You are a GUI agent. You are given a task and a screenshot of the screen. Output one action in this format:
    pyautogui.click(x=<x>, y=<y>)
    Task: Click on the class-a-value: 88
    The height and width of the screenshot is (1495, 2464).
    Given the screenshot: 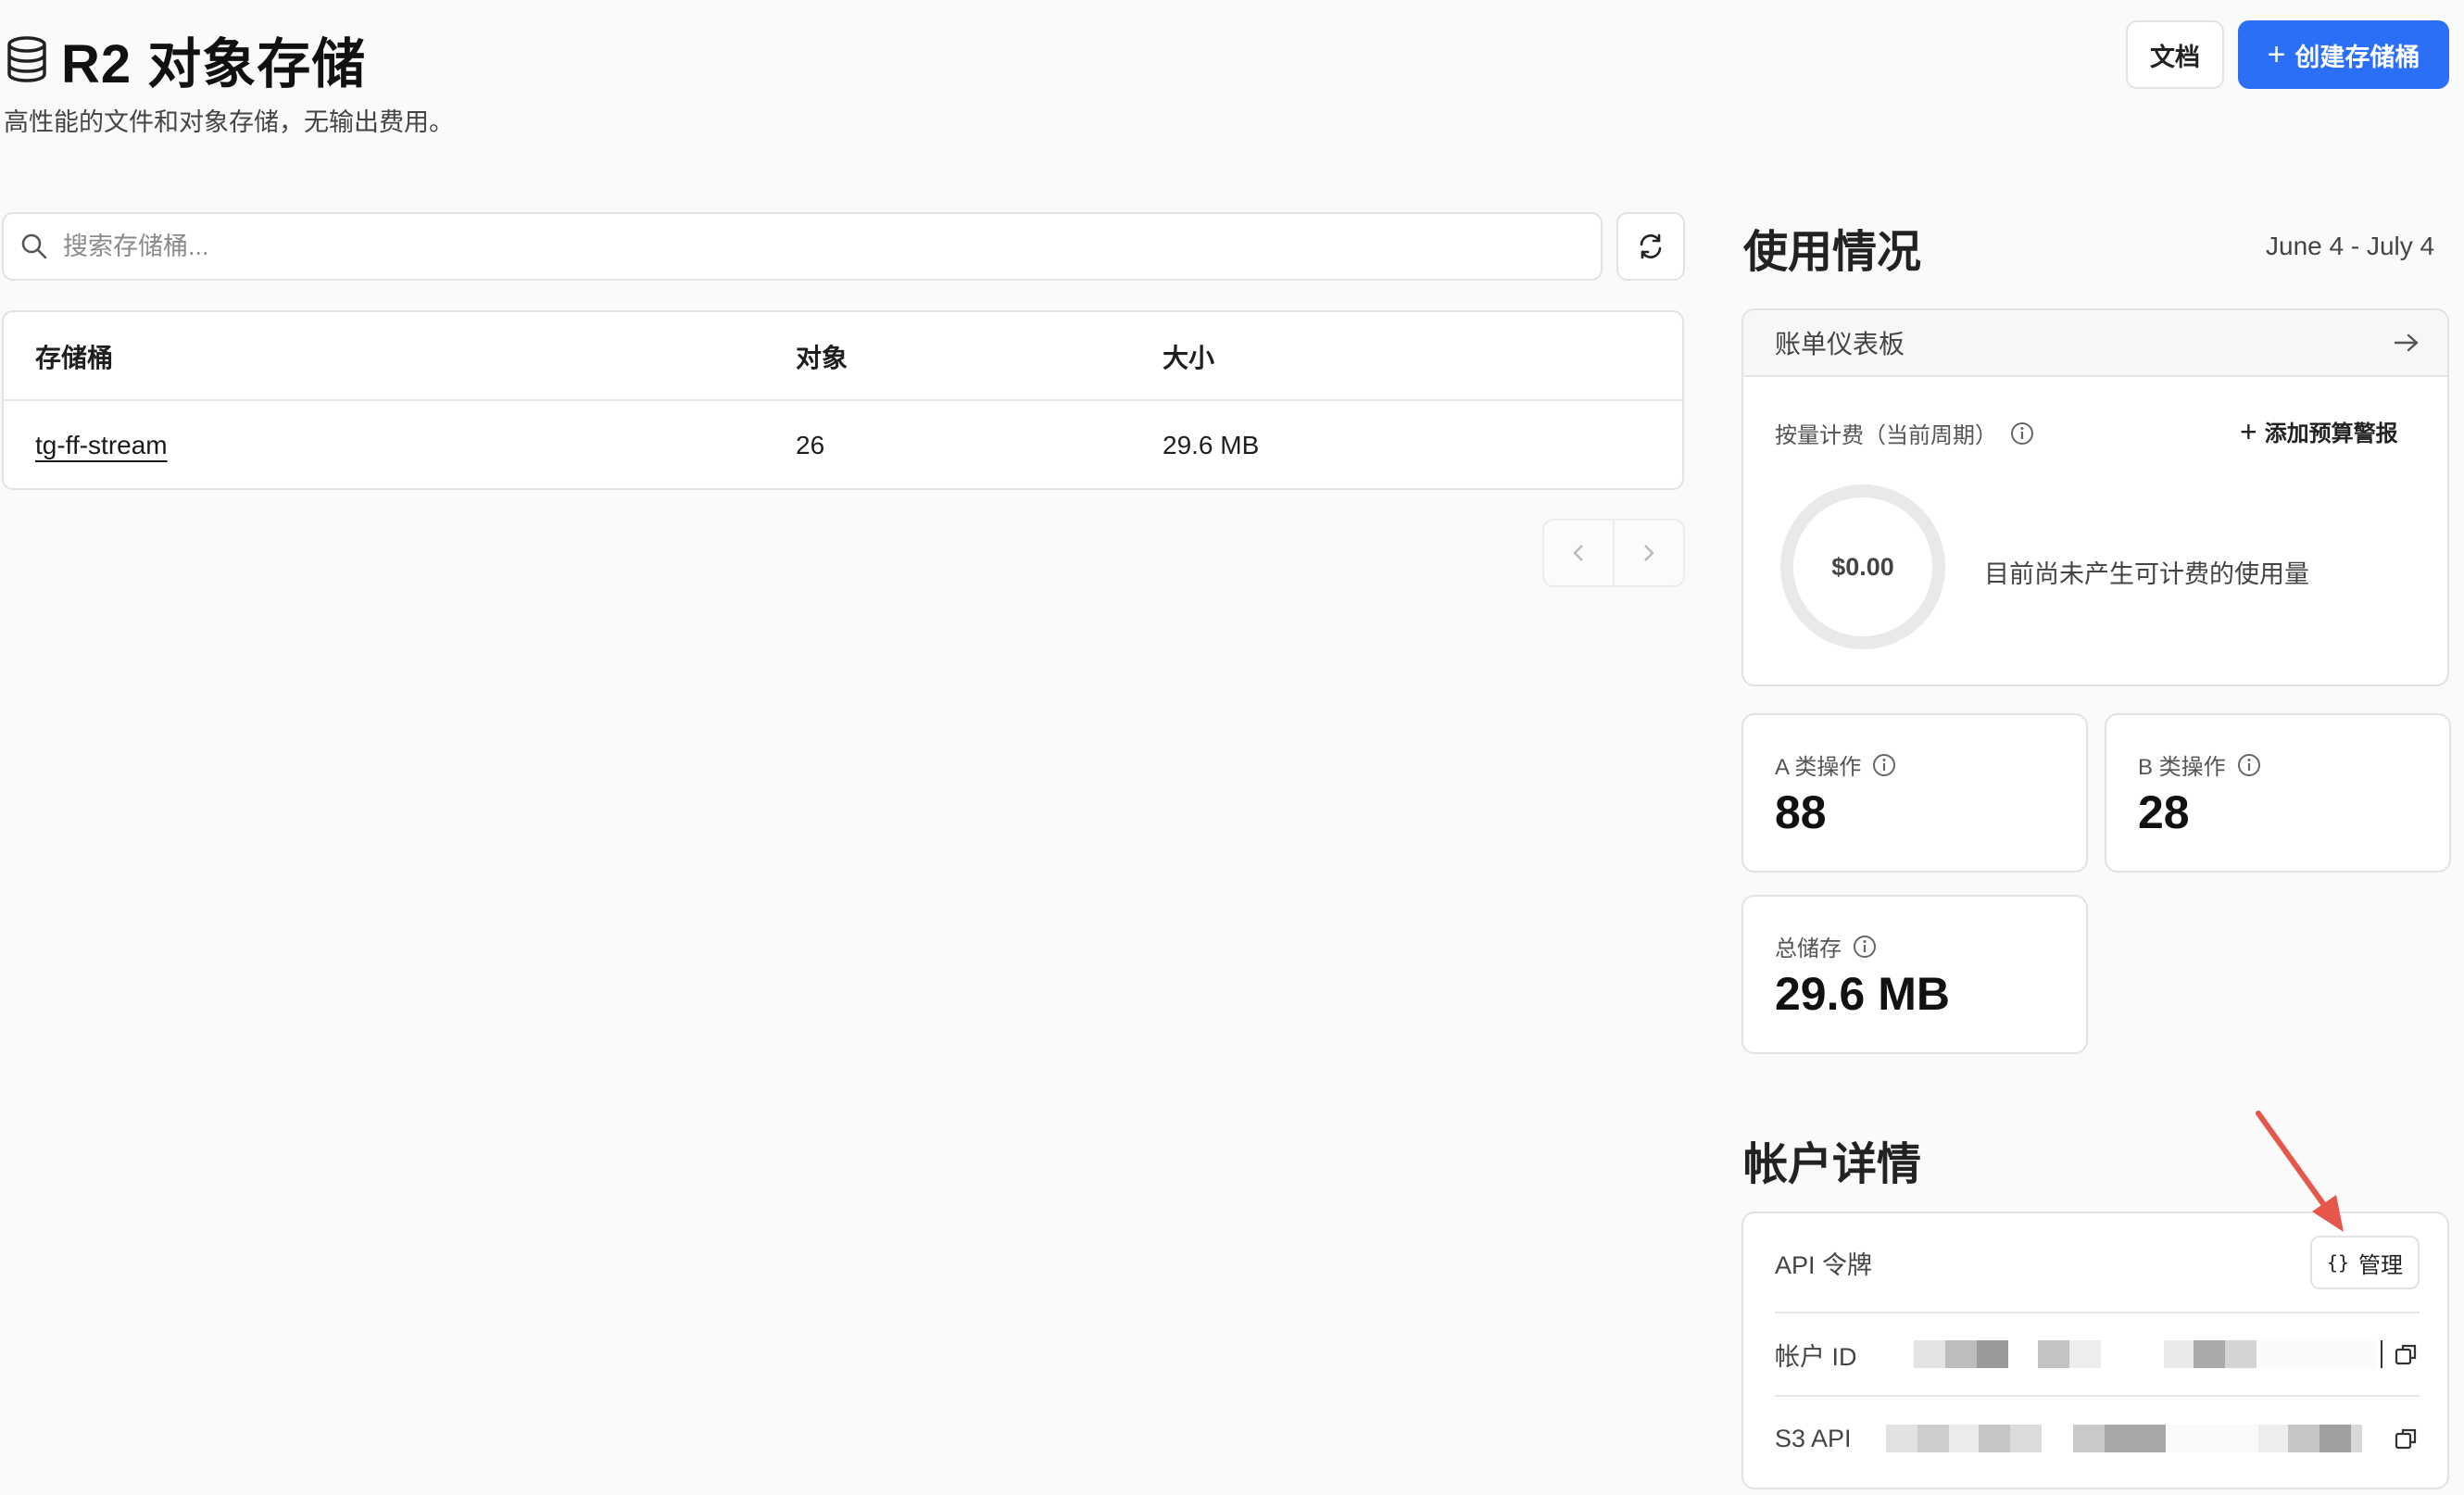 What is the action you would take?
    pyautogui.click(x=1801, y=812)
    